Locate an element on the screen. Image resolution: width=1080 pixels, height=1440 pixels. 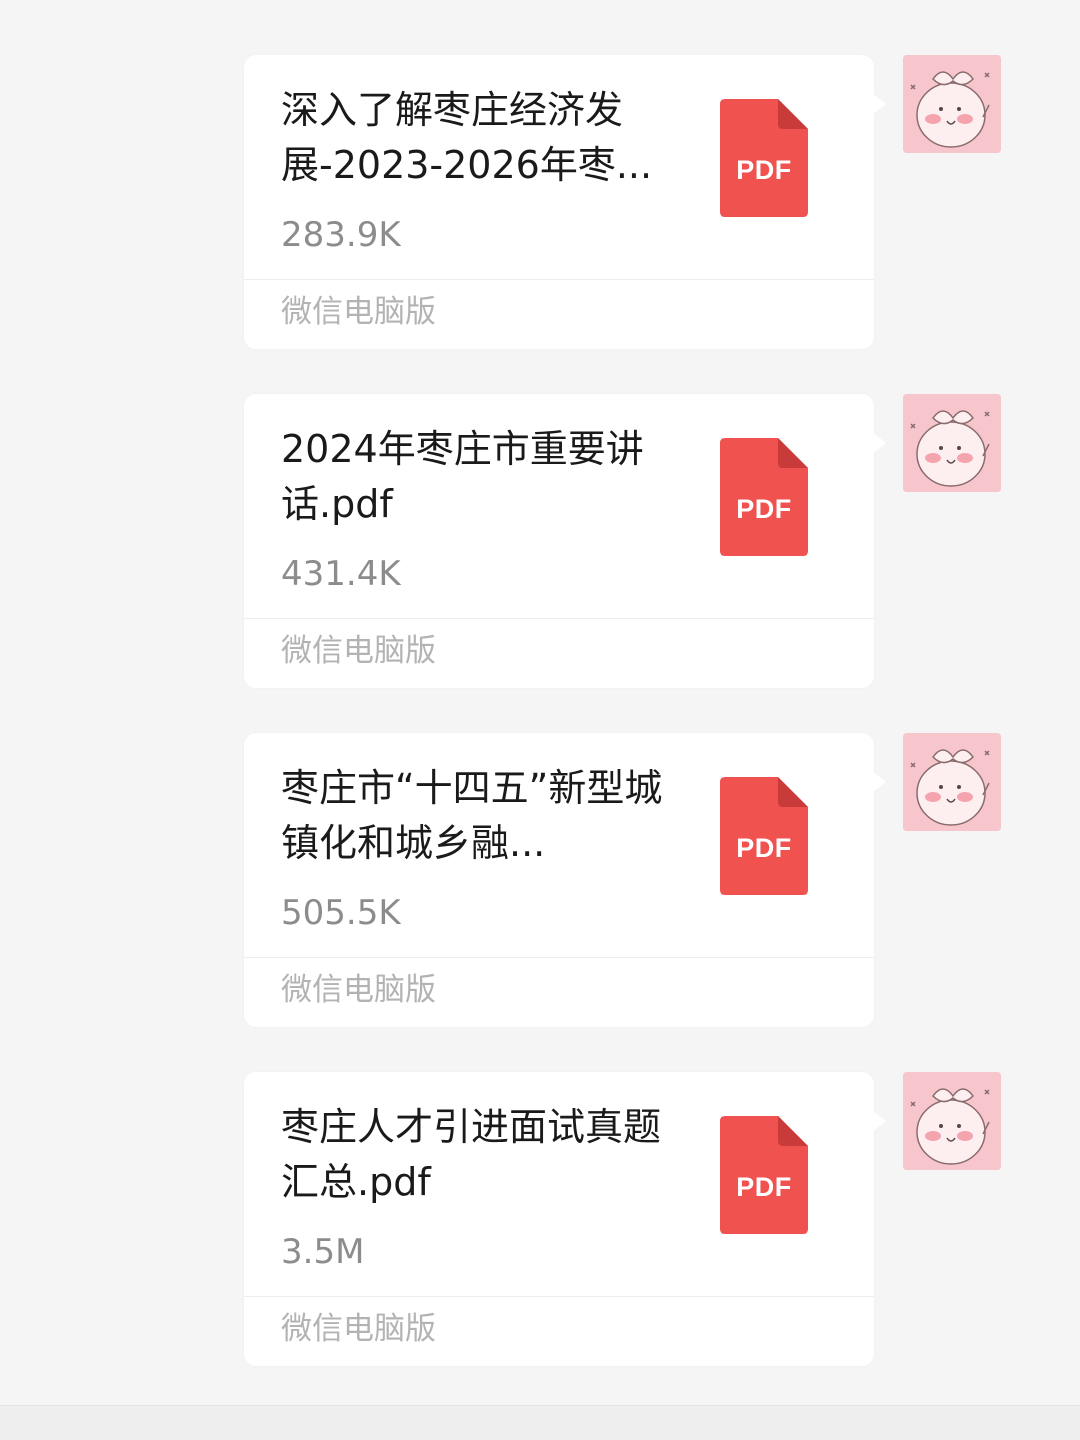
bottom-bar is located at coordinates (540, 1422).